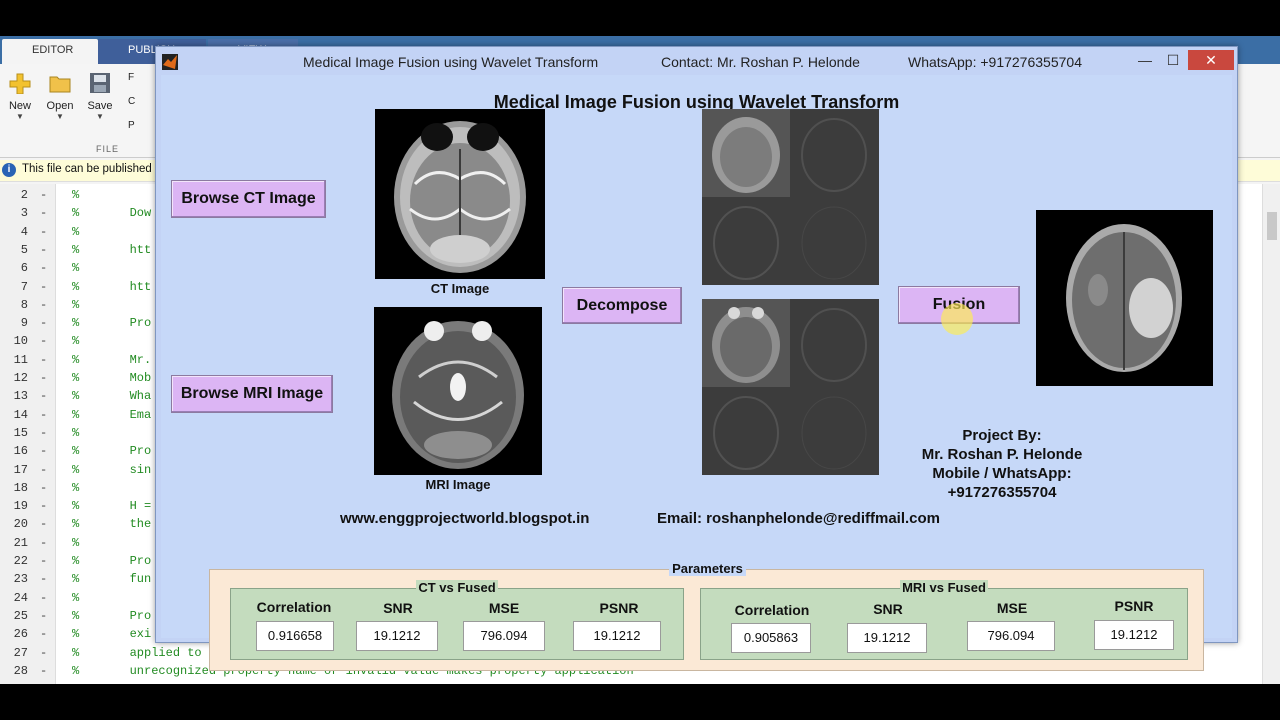  I want to click on save-button: Save ▼, so click(100, 96).